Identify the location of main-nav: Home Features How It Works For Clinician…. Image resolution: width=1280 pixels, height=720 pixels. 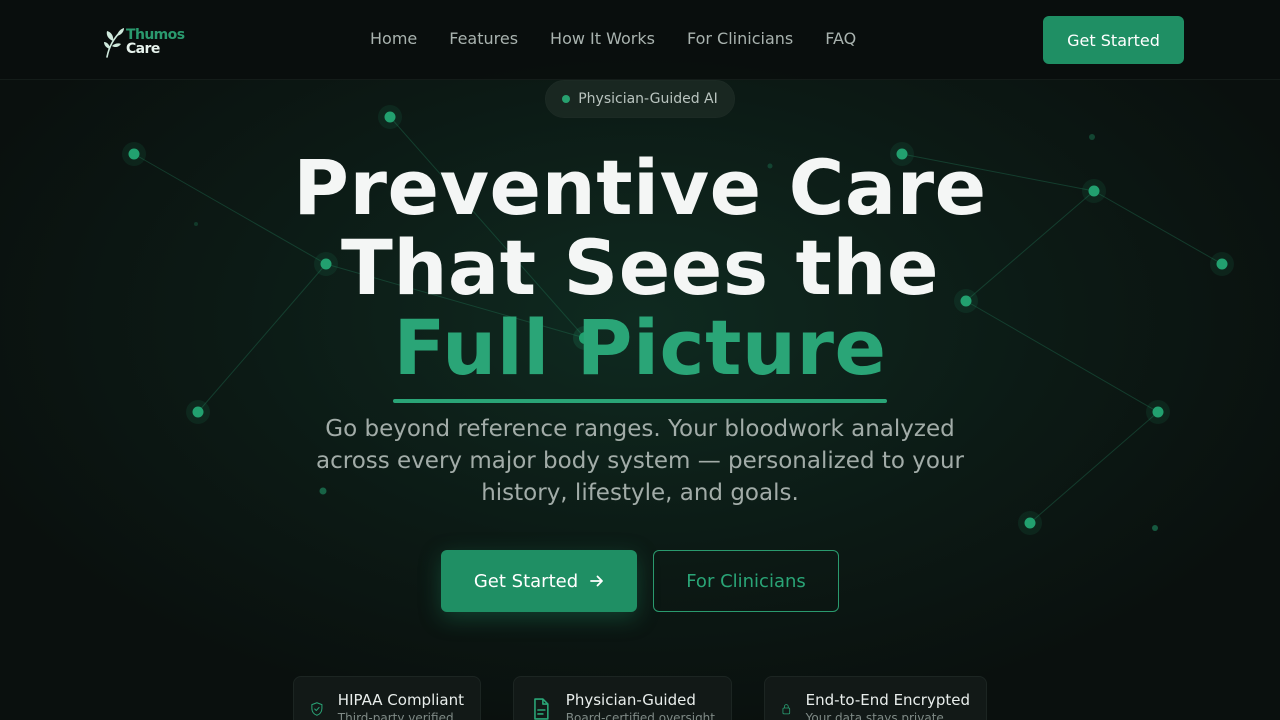
(613, 39).